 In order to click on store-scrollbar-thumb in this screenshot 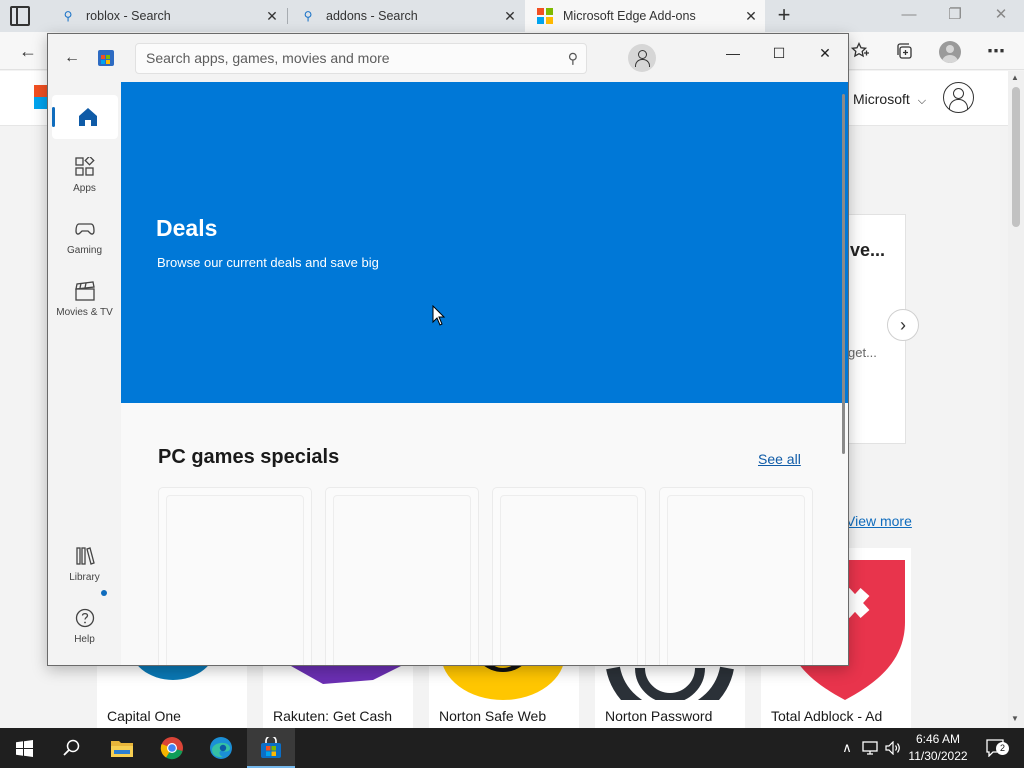, I will do `click(843, 274)`.